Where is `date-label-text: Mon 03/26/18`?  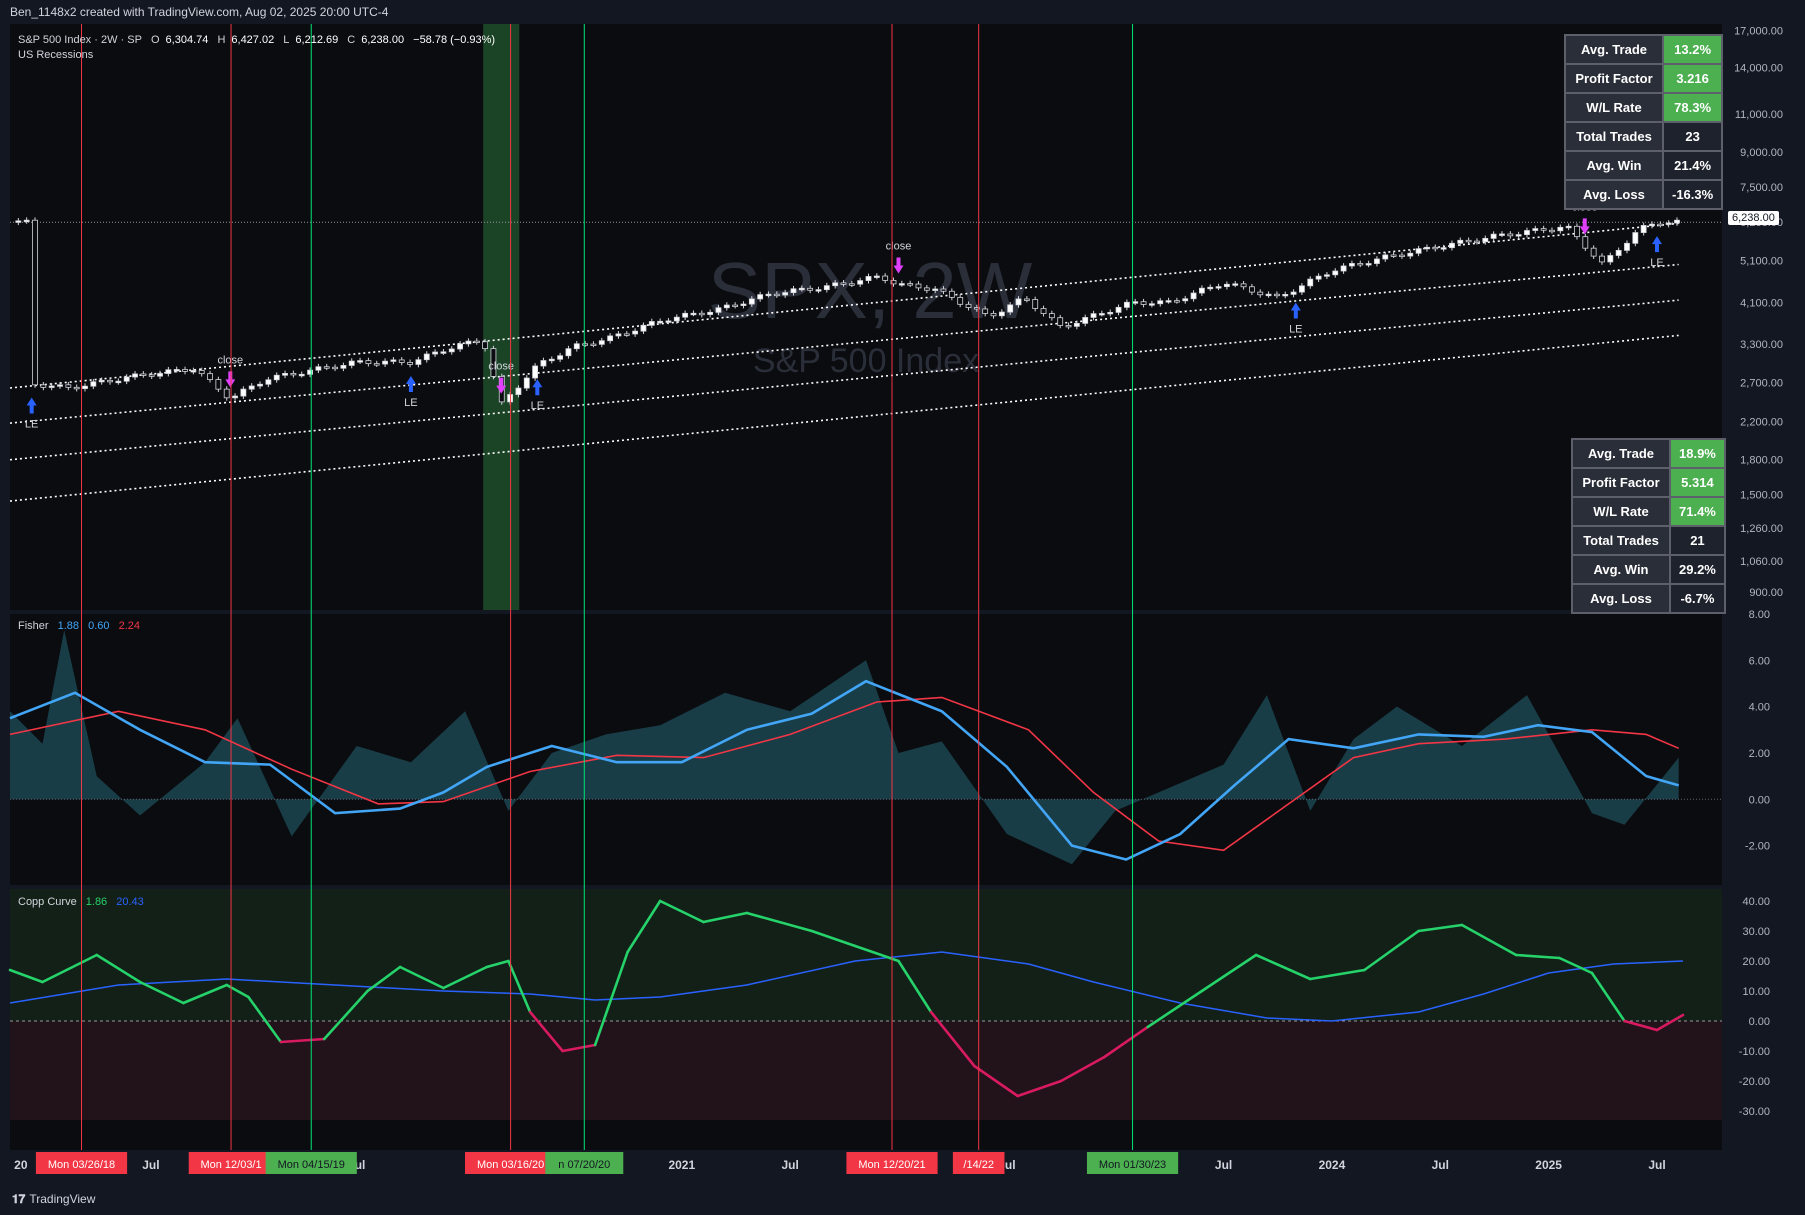 date-label-text: Mon 03/26/18 is located at coordinates (81, 1165).